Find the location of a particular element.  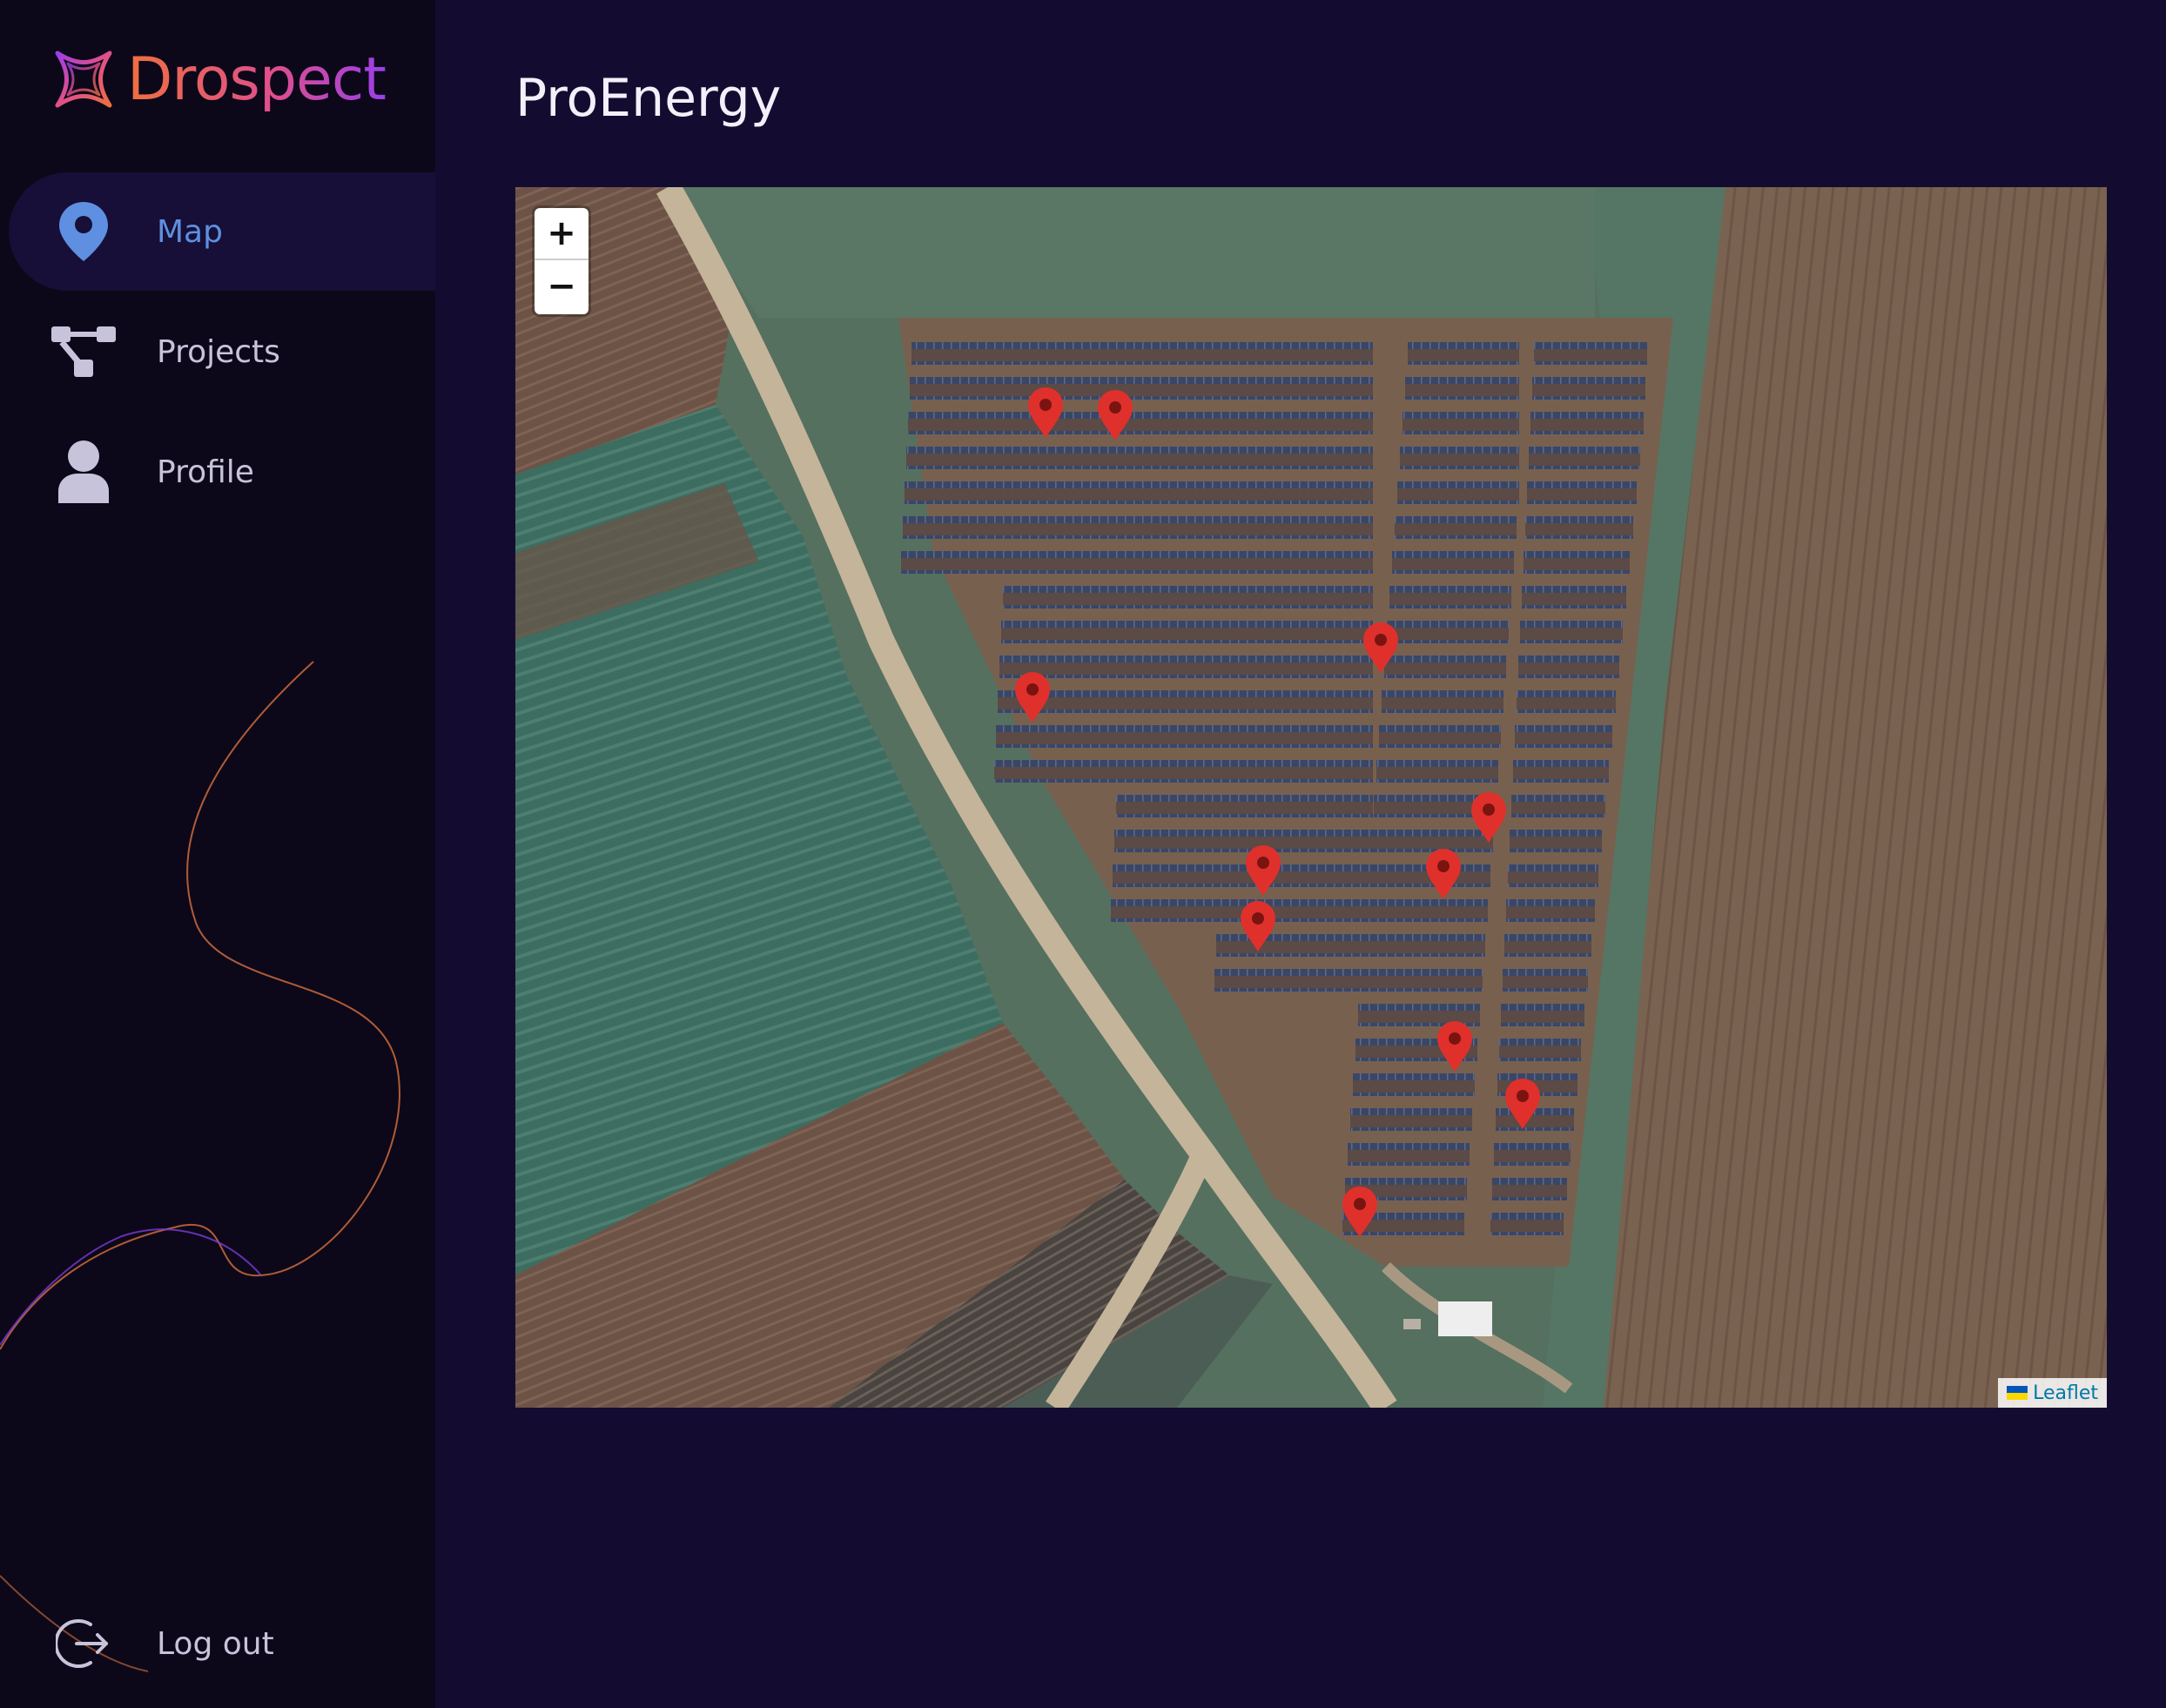

logo: Drospect is located at coordinates (218, 79).